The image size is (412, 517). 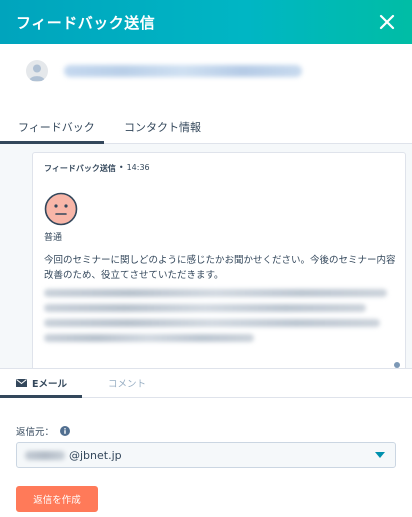 I want to click on info-icon, so click(x=65, y=431).